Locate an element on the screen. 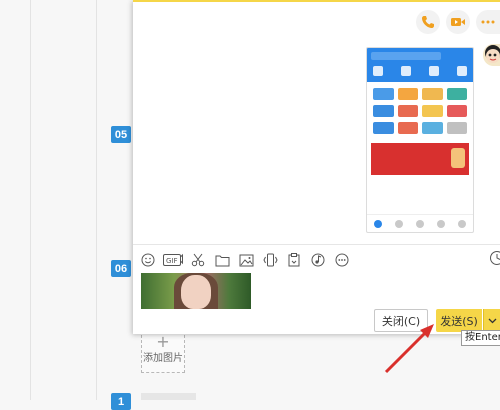 The height and width of the screenshot is (410, 500). gif-icon: GIF is located at coordinates (173, 260).